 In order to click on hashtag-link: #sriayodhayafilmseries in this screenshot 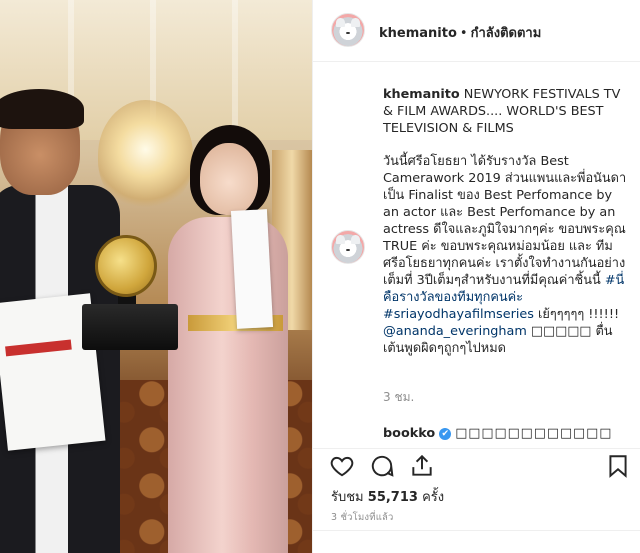, I will do `click(458, 314)`.